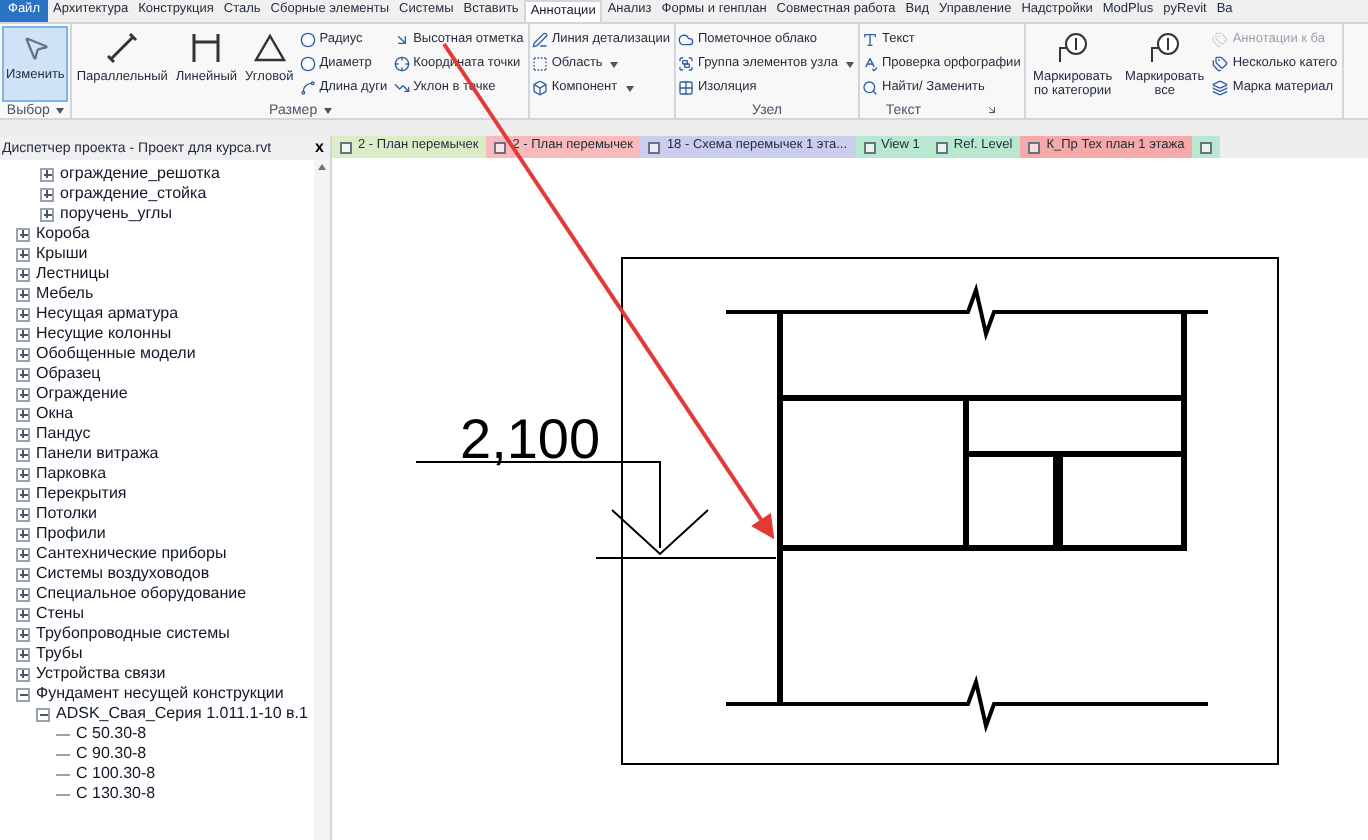 The image size is (1368, 840). Describe the element at coordinates (122, 48) in the screenshot. I see `aligned-dimension-icon` at that location.